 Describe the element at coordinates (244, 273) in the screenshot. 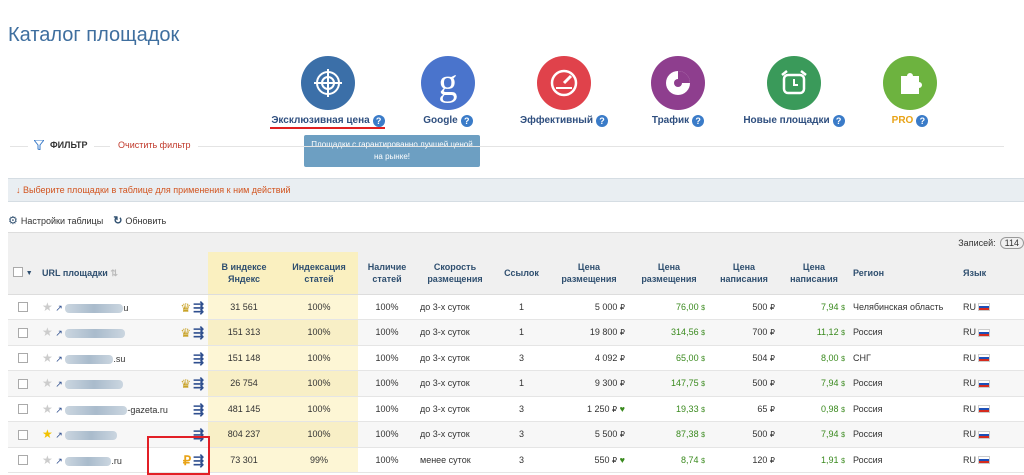

I see `col-index: В индексе Яндекс` at that location.